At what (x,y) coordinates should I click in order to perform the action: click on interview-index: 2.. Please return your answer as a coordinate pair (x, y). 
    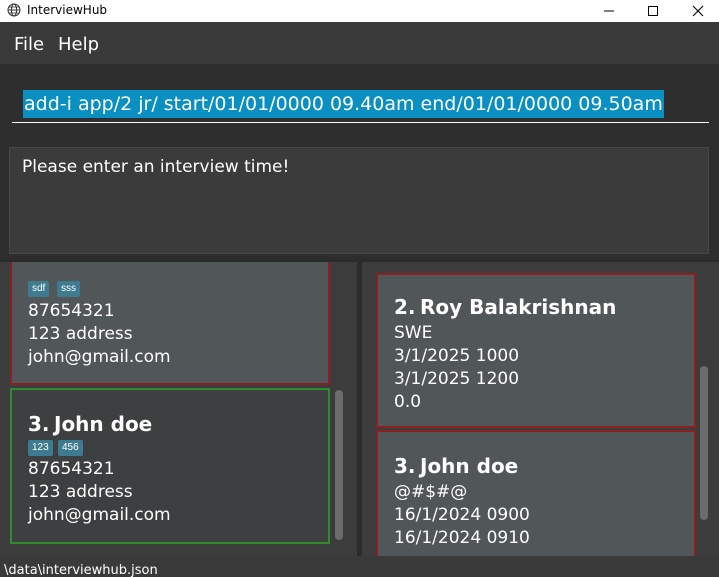
    Looking at the image, I should click on (405, 307).